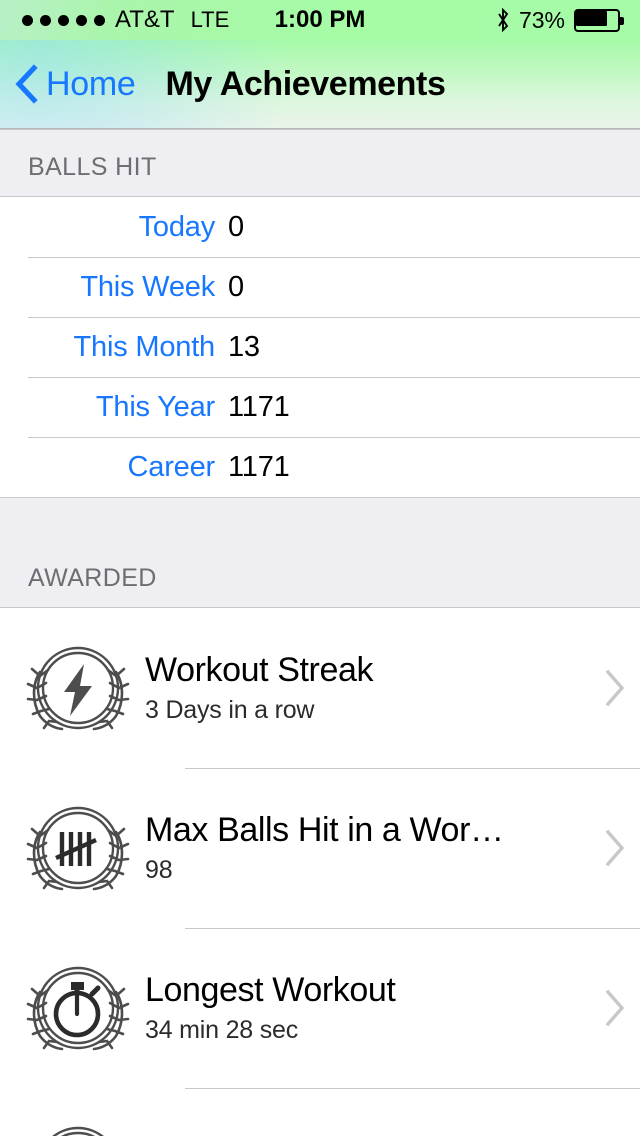  I want to click on status-bar-right: 73%, so click(560, 20).